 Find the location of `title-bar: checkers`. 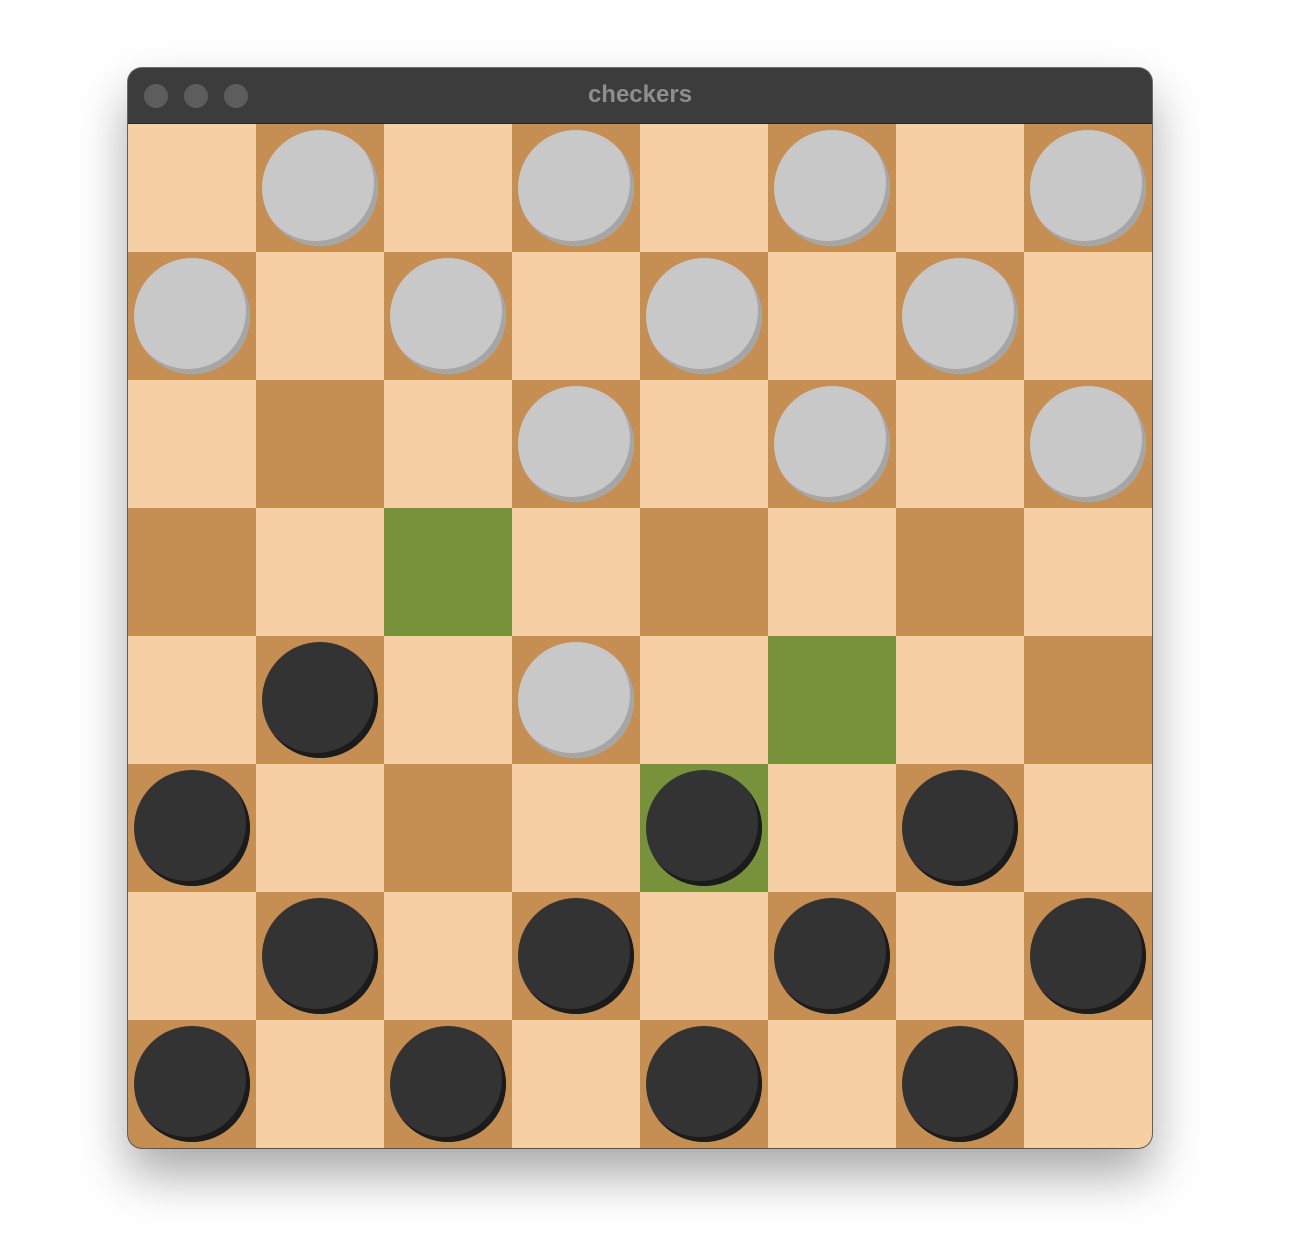

title-bar: checkers is located at coordinates (640, 96).